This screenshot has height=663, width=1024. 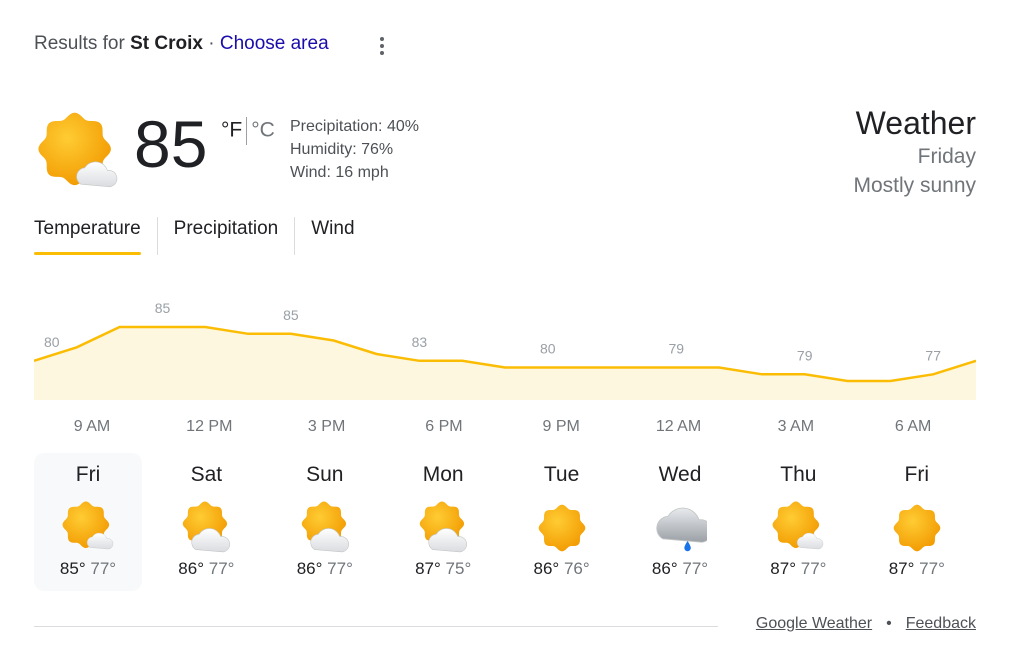 I want to click on day-card-fri: Fri 85° 77°, so click(x=88, y=522).